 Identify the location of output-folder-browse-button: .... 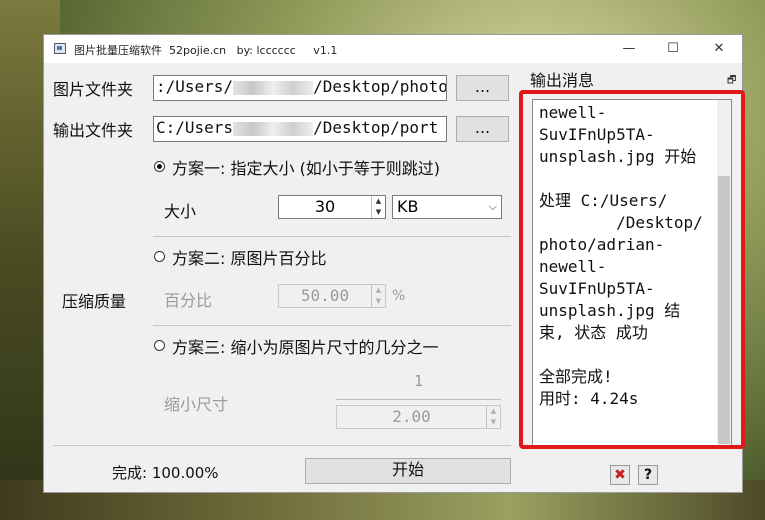
(482, 129).